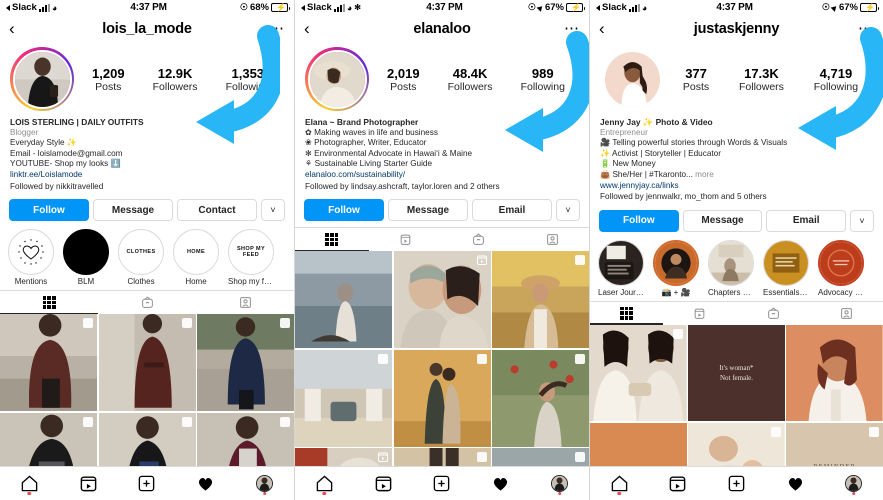 The height and width of the screenshot is (500, 883). What do you see at coordinates (31, 7) in the screenshot?
I see `status-left: Slack ◕` at bounding box center [31, 7].